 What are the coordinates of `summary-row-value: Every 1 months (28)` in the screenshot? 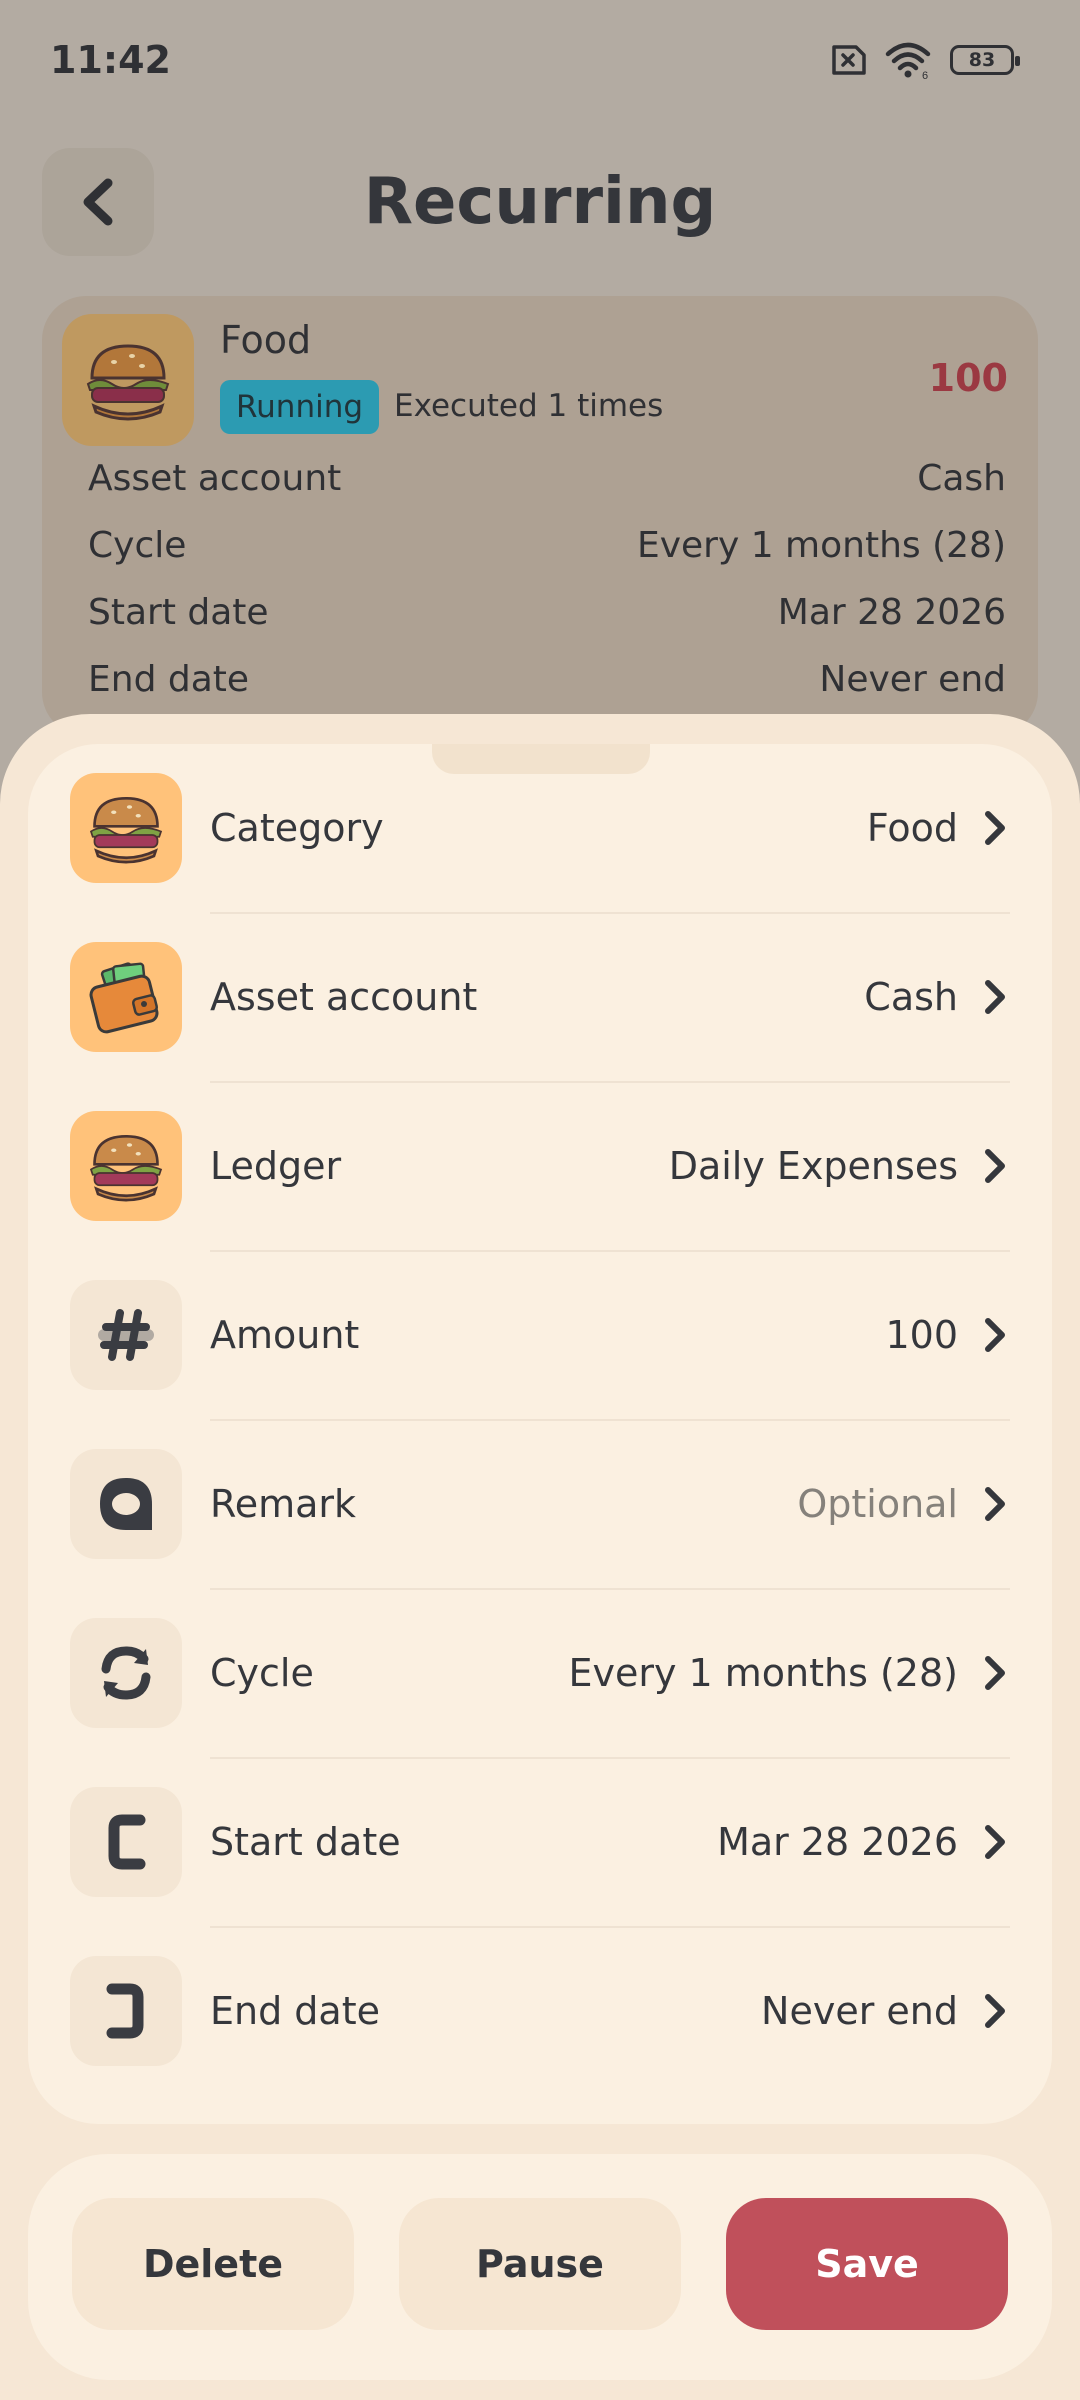 It's located at (821, 545).